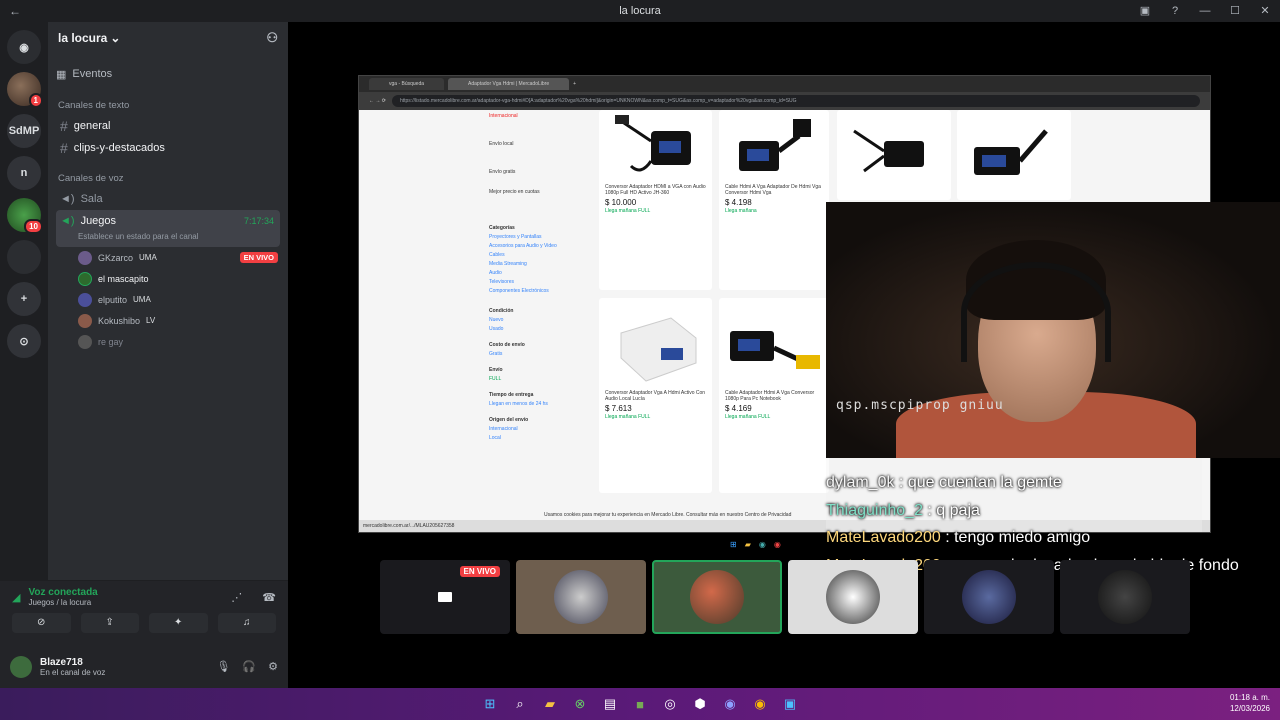 Image resolution: width=1280 pixels, height=720 pixels. What do you see at coordinates (1145, 11) in the screenshot?
I see `inbox-icon: ▣` at bounding box center [1145, 11].